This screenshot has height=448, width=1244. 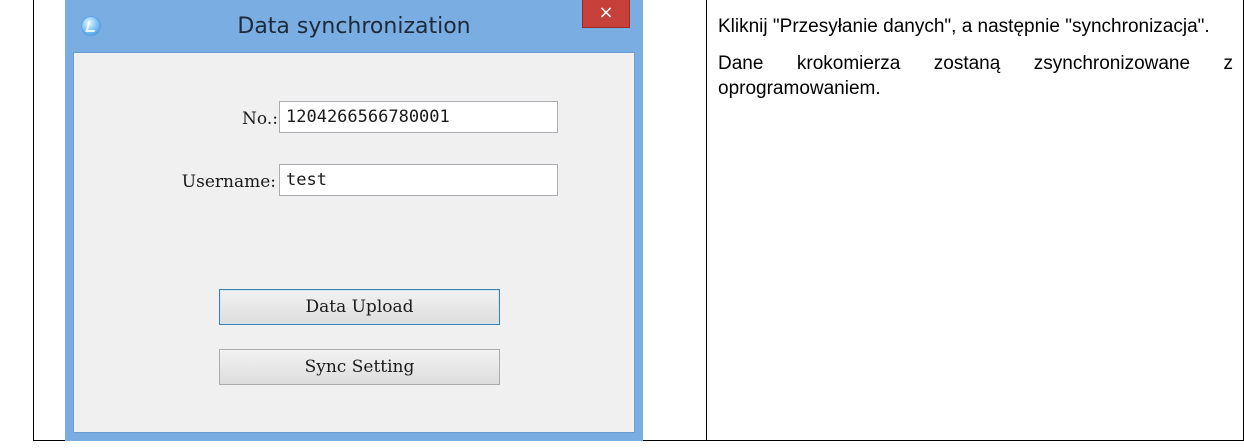 I want to click on sync-setting-button: Sync Setting, so click(x=359, y=367).